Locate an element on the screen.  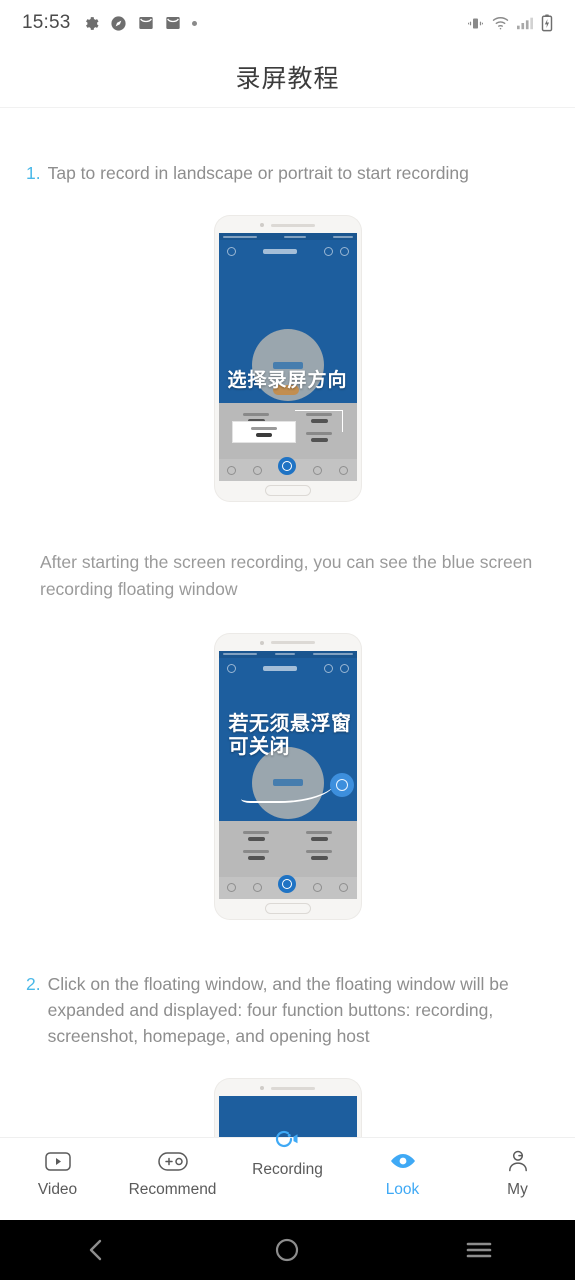
tab-label: Look is located at coordinates (402, 1189).